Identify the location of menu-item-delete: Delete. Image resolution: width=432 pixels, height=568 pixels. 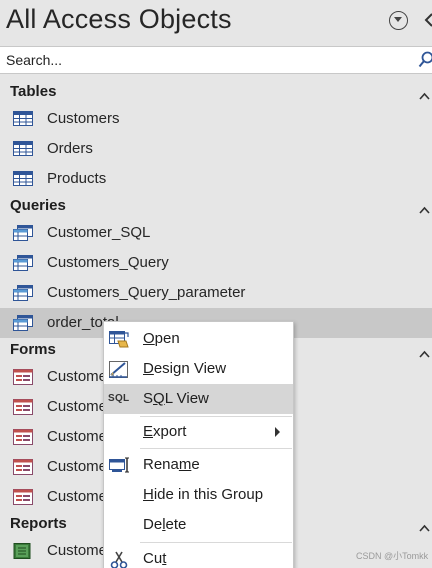
(198, 525).